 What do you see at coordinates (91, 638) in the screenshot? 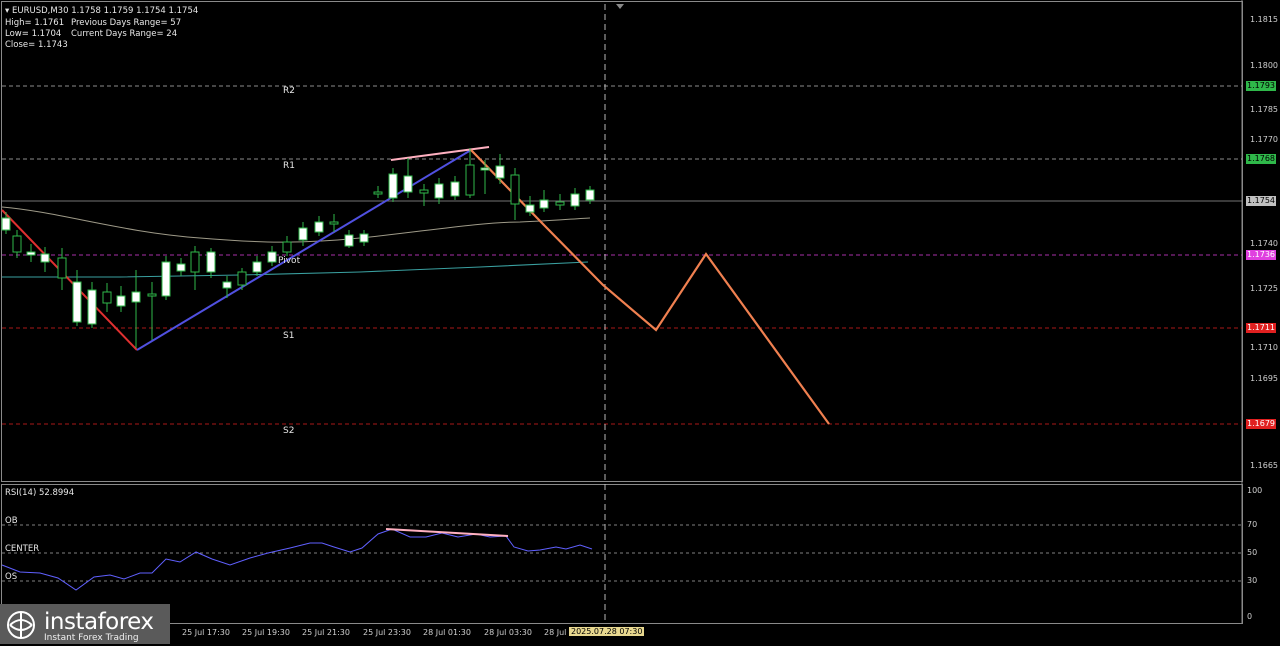
I see `logo-subtext: Instant Forex Trading` at bounding box center [91, 638].